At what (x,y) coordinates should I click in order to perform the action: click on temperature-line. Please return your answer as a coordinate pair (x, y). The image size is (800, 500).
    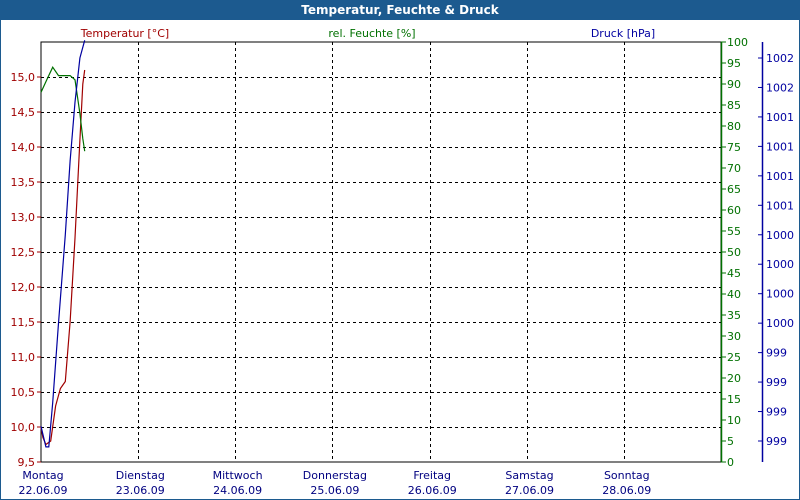
    Looking at the image, I should click on (63, 257).